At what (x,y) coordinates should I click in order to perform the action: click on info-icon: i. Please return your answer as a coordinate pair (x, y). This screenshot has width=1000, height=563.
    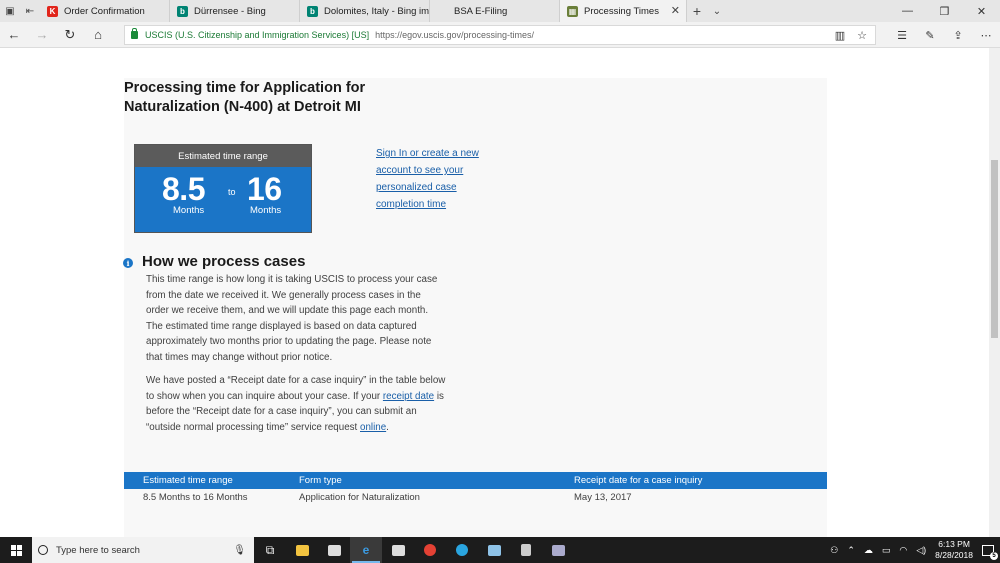
    Looking at the image, I should click on (128, 263).